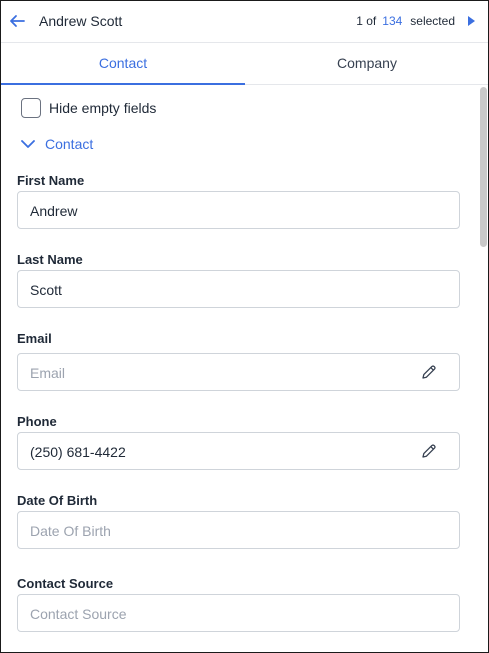  Describe the element at coordinates (78, 614) in the screenshot. I see `contact-source-placeholder: Contact Source` at that location.